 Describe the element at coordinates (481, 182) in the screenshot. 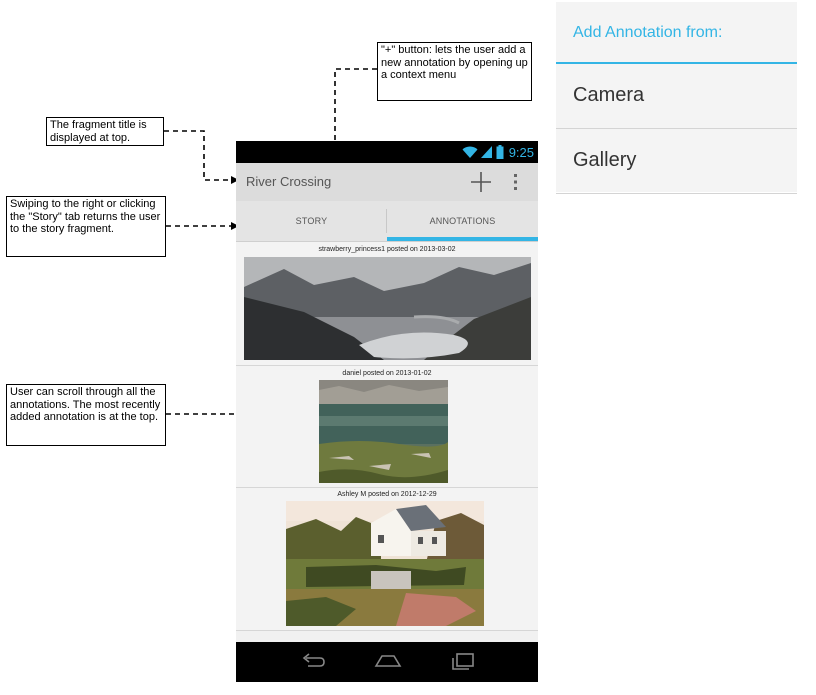

I see `add-annotation-button` at that location.